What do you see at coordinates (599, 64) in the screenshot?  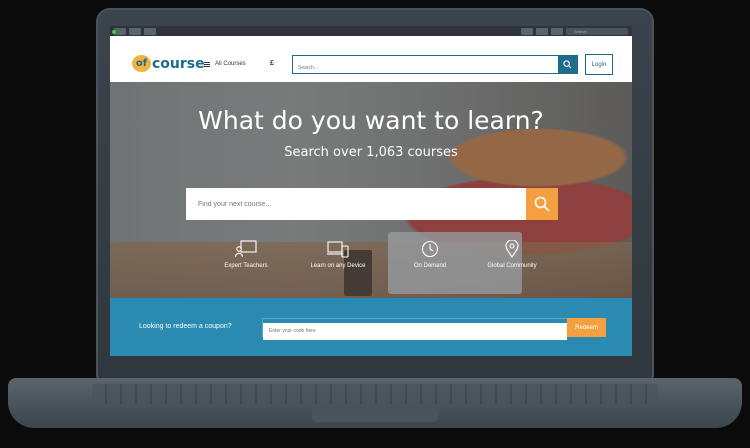 I see `login-button: Login` at bounding box center [599, 64].